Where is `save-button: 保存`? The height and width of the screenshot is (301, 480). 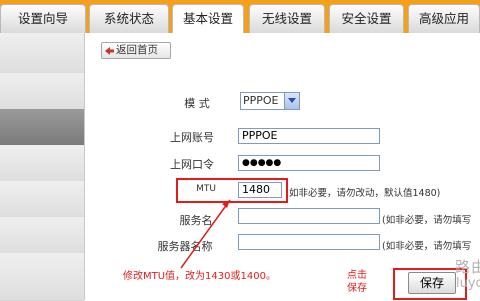
save-button: 保存 is located at coordinates (432, 283).